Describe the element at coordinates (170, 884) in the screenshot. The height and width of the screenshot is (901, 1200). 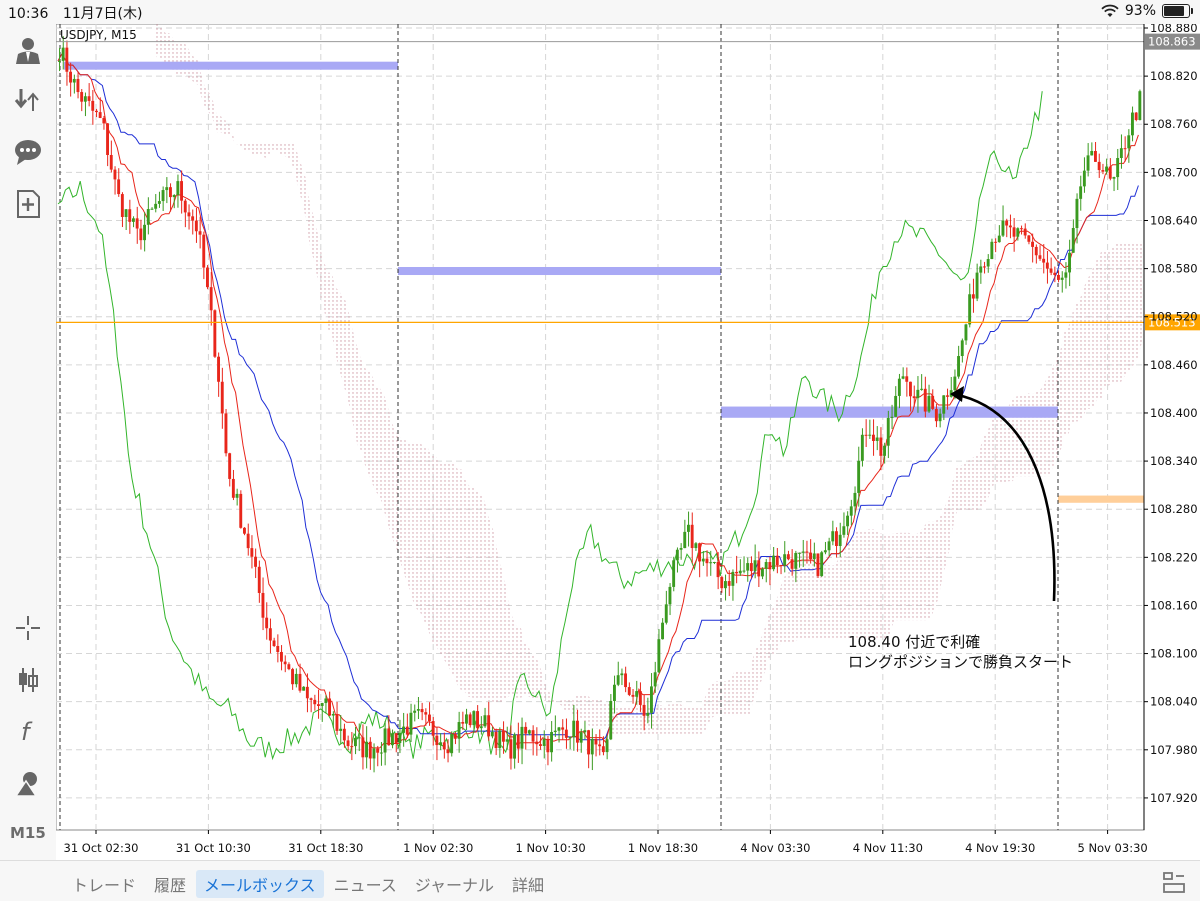
I see `bottom-tab-1: 履歴` at that location.